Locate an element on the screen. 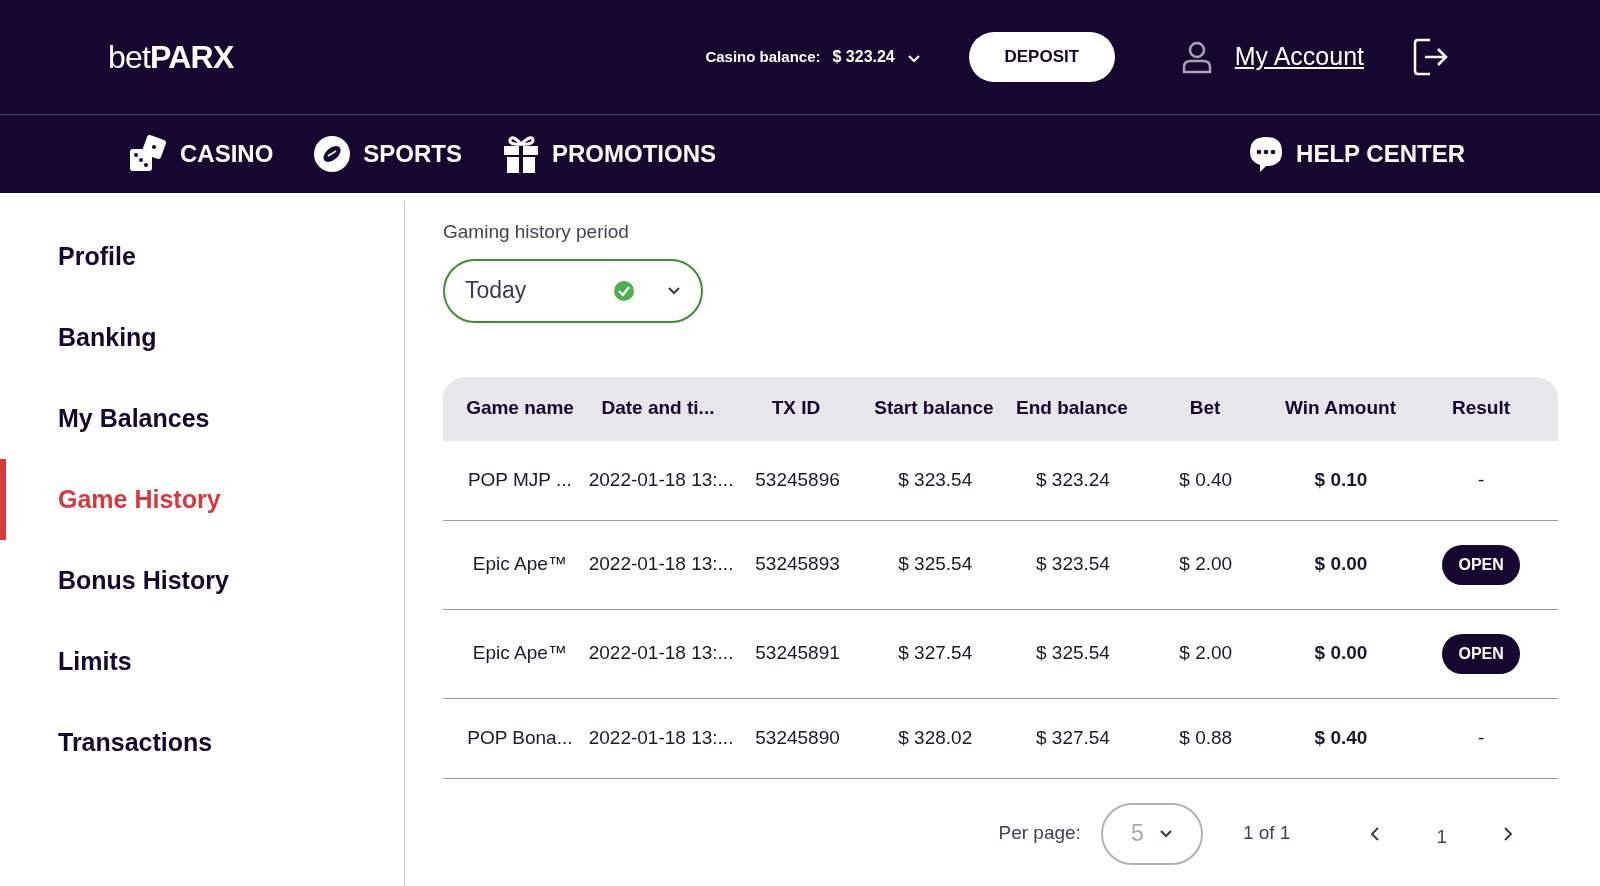  chevron-right-icon is located at coordinates (1508, 833).